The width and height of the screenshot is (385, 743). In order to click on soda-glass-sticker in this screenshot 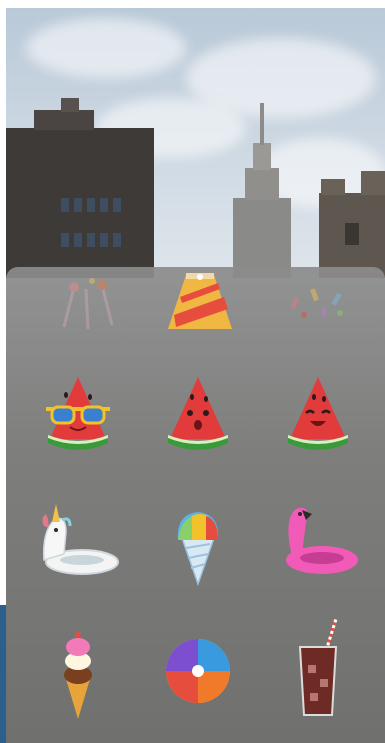, I will do `click(318, 667)`.